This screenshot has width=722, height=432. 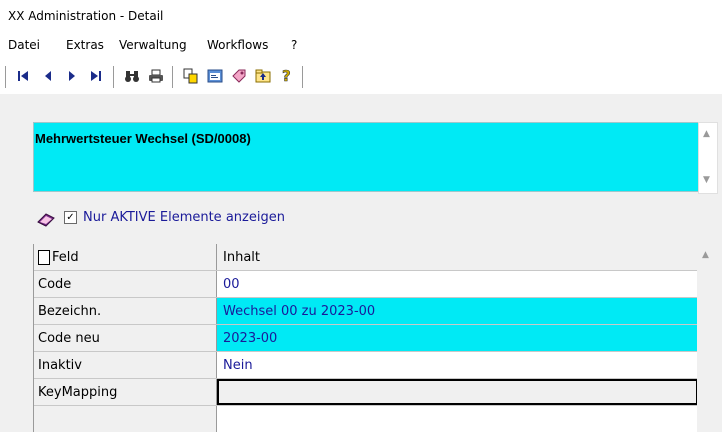 What do you see at coordinates (457, 392) in the screenshot?
I see `value-cell-keymapping` at bounding box center [457, 392].